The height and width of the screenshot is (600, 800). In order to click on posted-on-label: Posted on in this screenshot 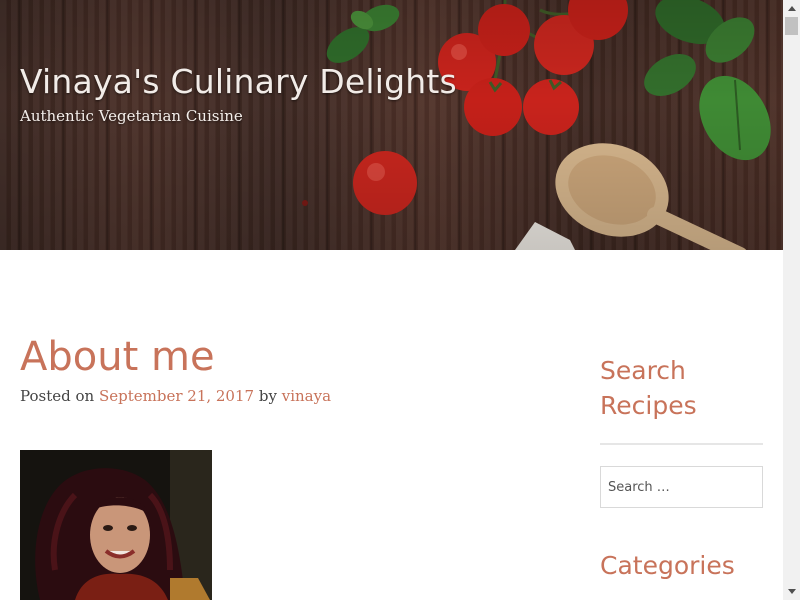, I will do `click(57, 396)`.